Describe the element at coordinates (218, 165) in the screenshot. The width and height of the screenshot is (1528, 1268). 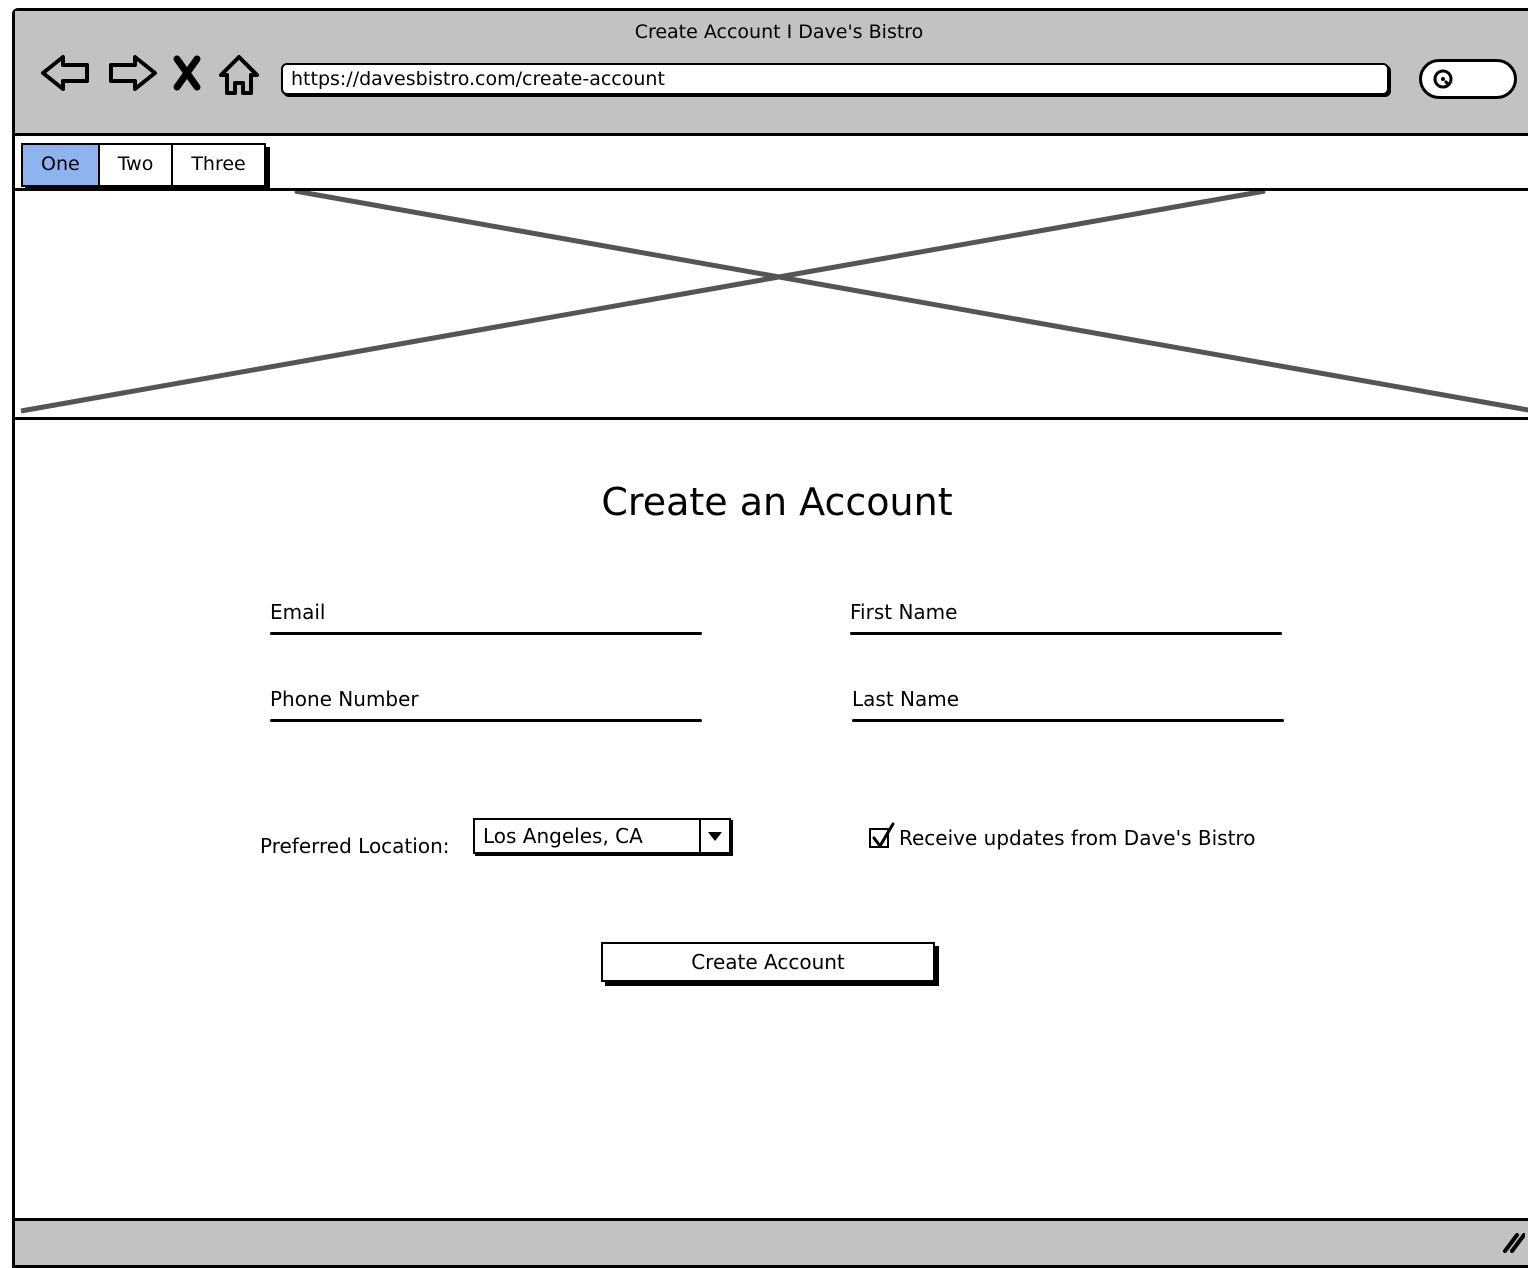
I see `tab-three: Three` at that location.